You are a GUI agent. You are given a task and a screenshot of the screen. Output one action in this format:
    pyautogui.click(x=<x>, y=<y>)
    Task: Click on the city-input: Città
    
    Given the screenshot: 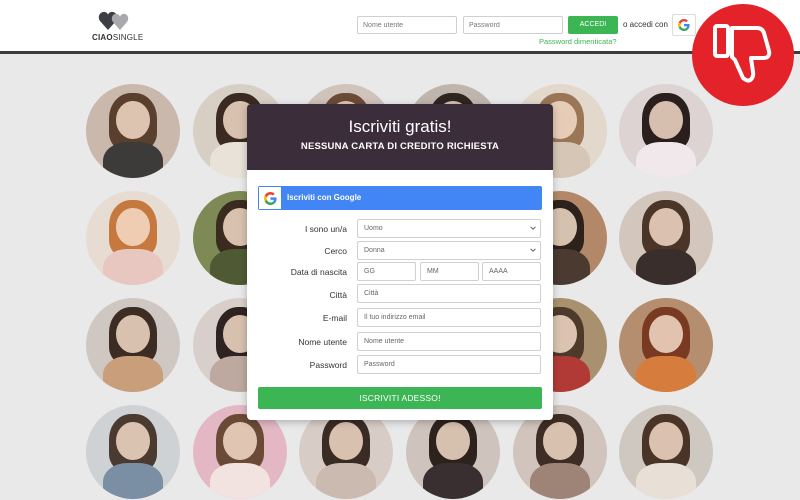 What is the action you would take?
    pyautogui.click(x=449, y=293)
    